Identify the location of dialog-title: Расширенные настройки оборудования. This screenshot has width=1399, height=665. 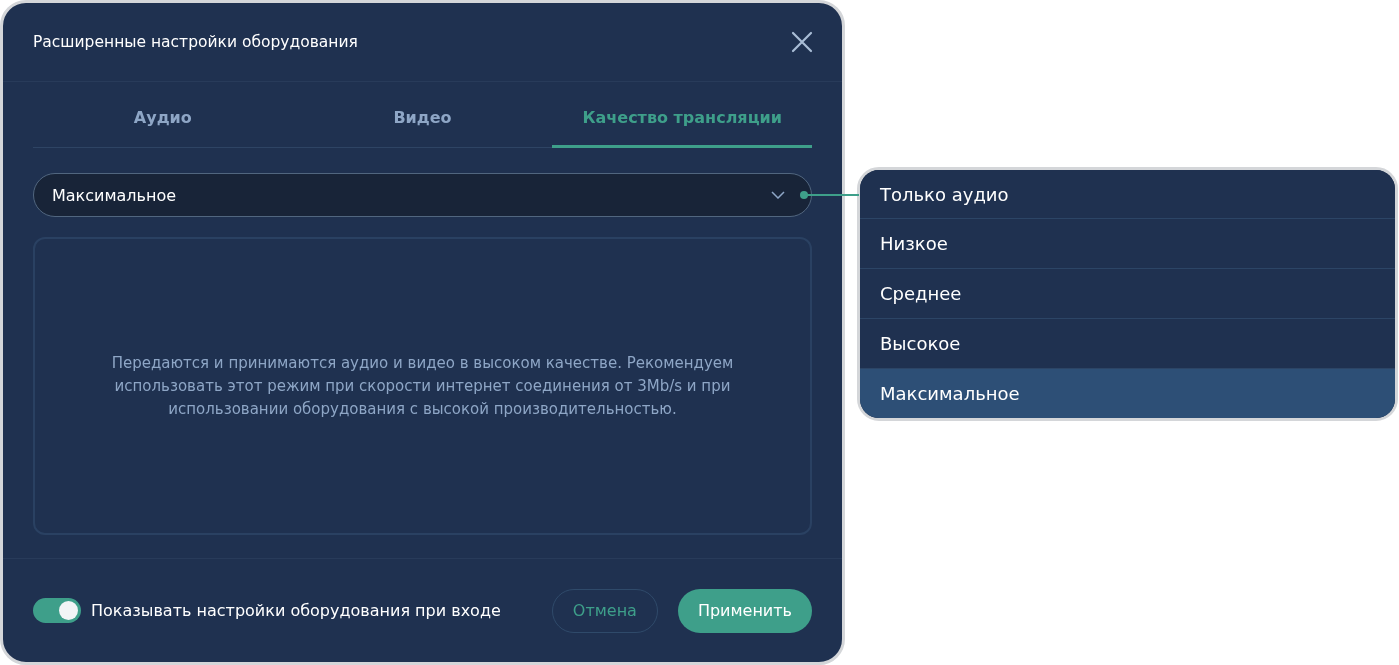
(195, 42).